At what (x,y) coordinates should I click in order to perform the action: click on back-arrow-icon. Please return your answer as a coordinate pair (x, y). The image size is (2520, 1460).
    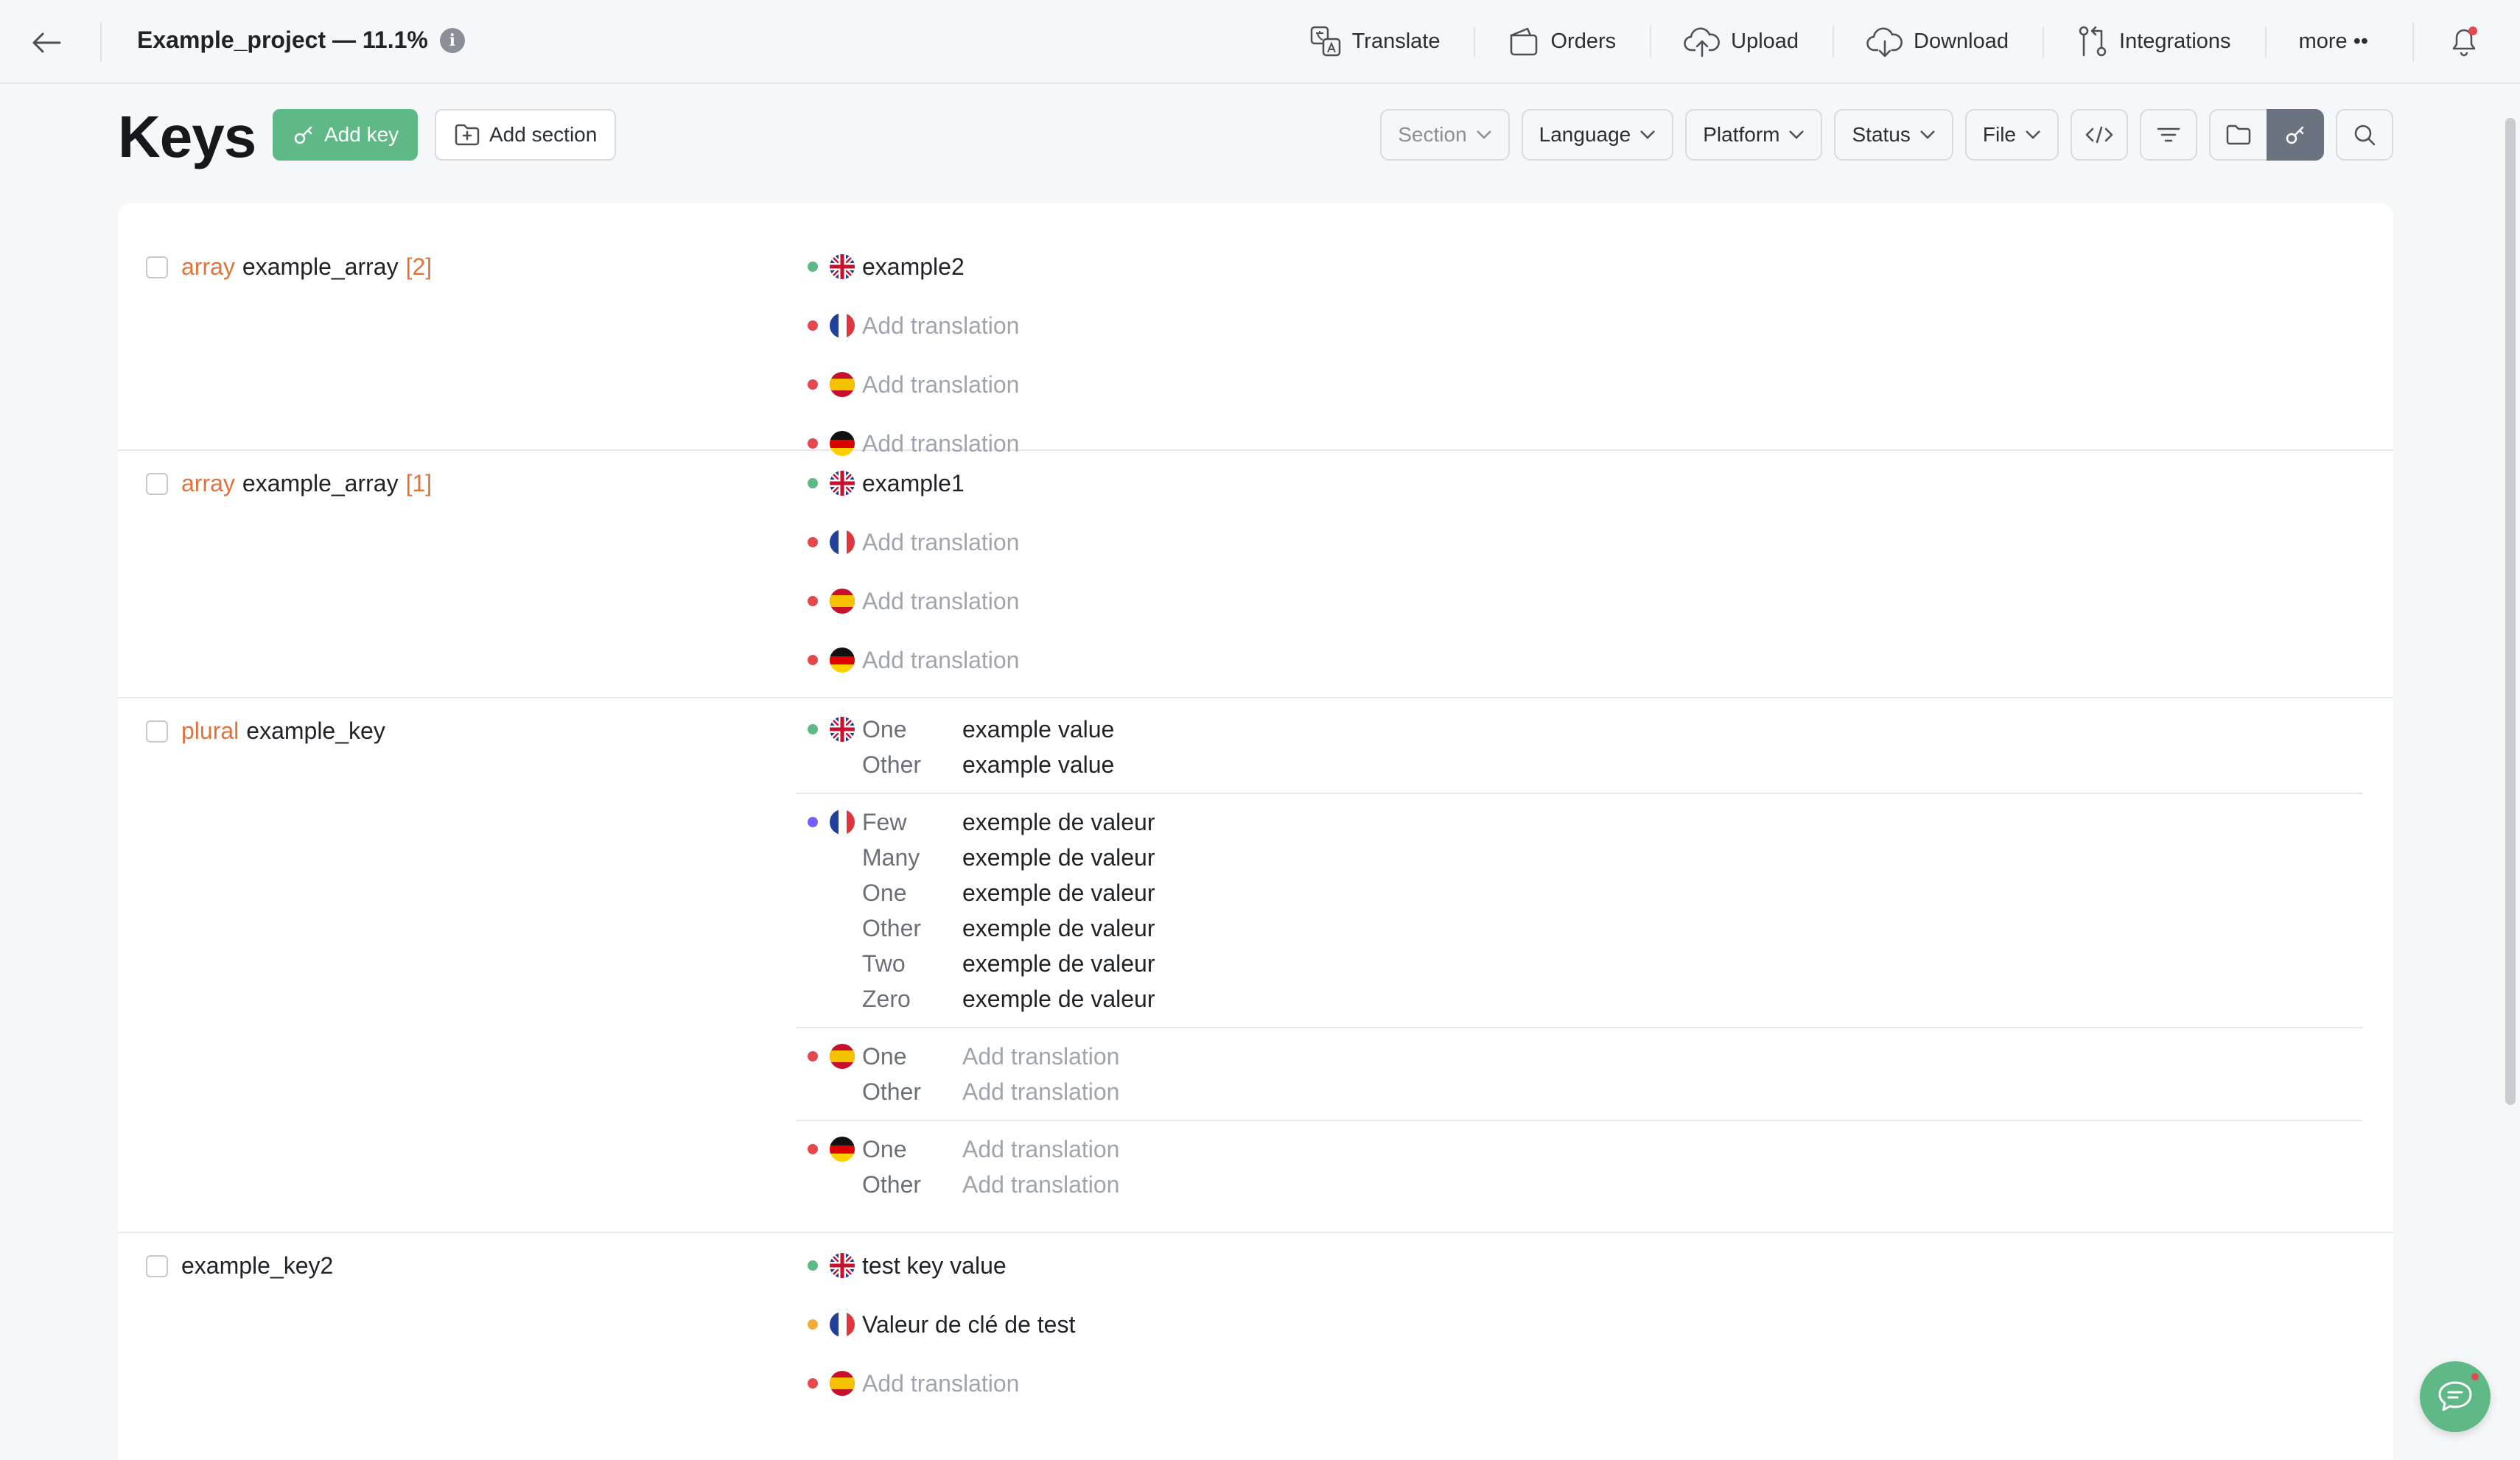
    Looking at the image, I should click on (46, 42).